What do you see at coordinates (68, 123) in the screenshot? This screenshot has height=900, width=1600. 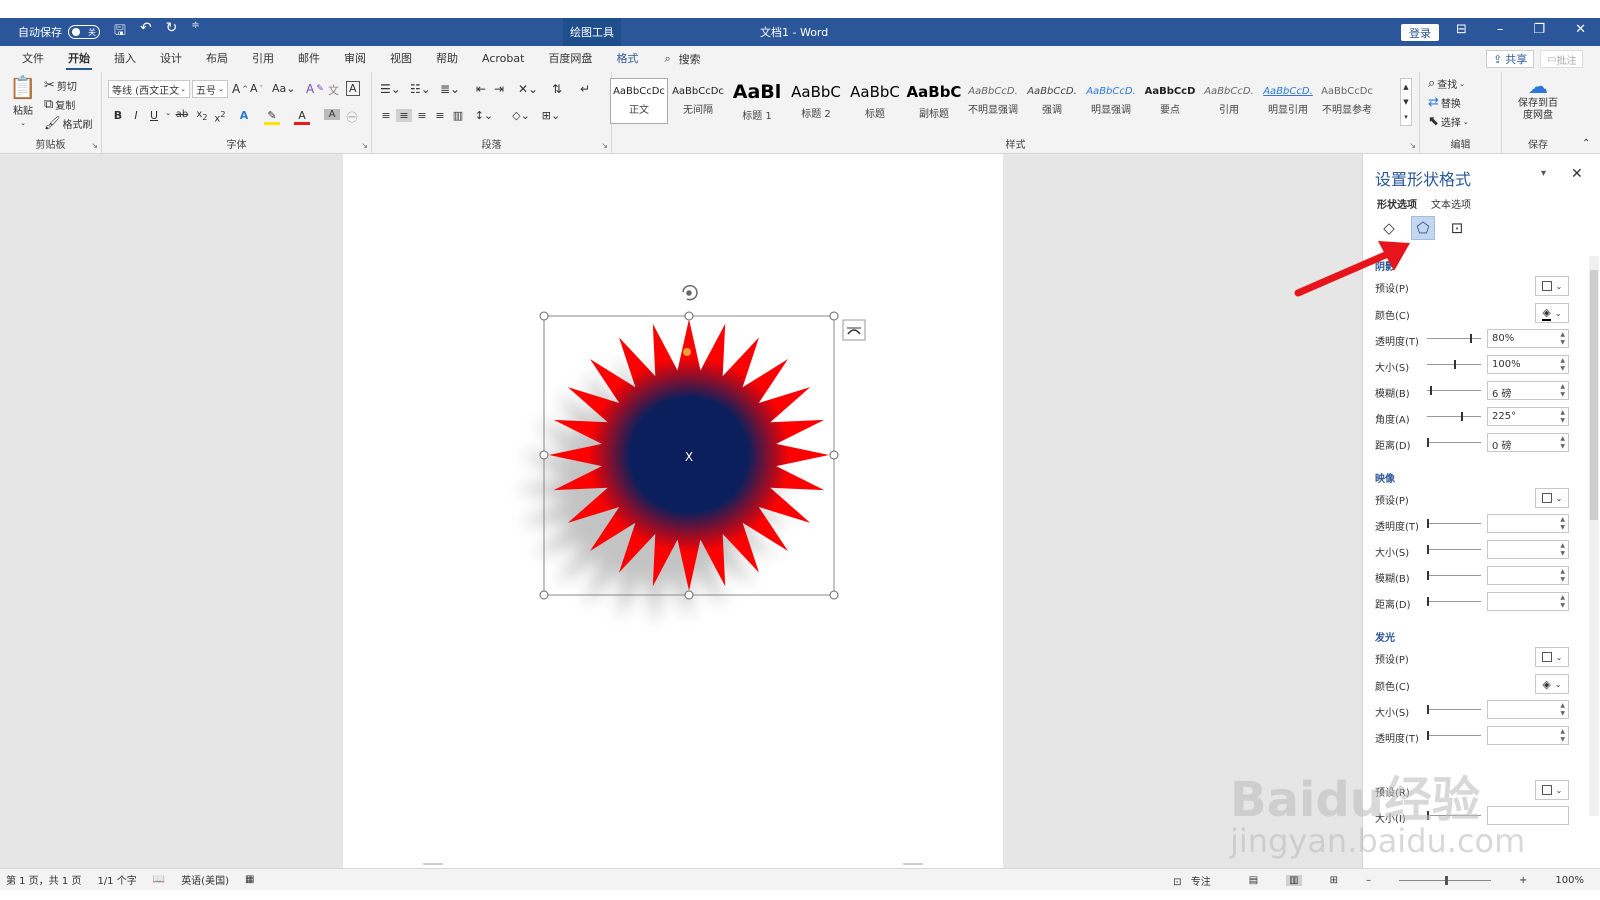 I see `format-painter-button: 🖌 格式刷` at bounding box center [68, 123].